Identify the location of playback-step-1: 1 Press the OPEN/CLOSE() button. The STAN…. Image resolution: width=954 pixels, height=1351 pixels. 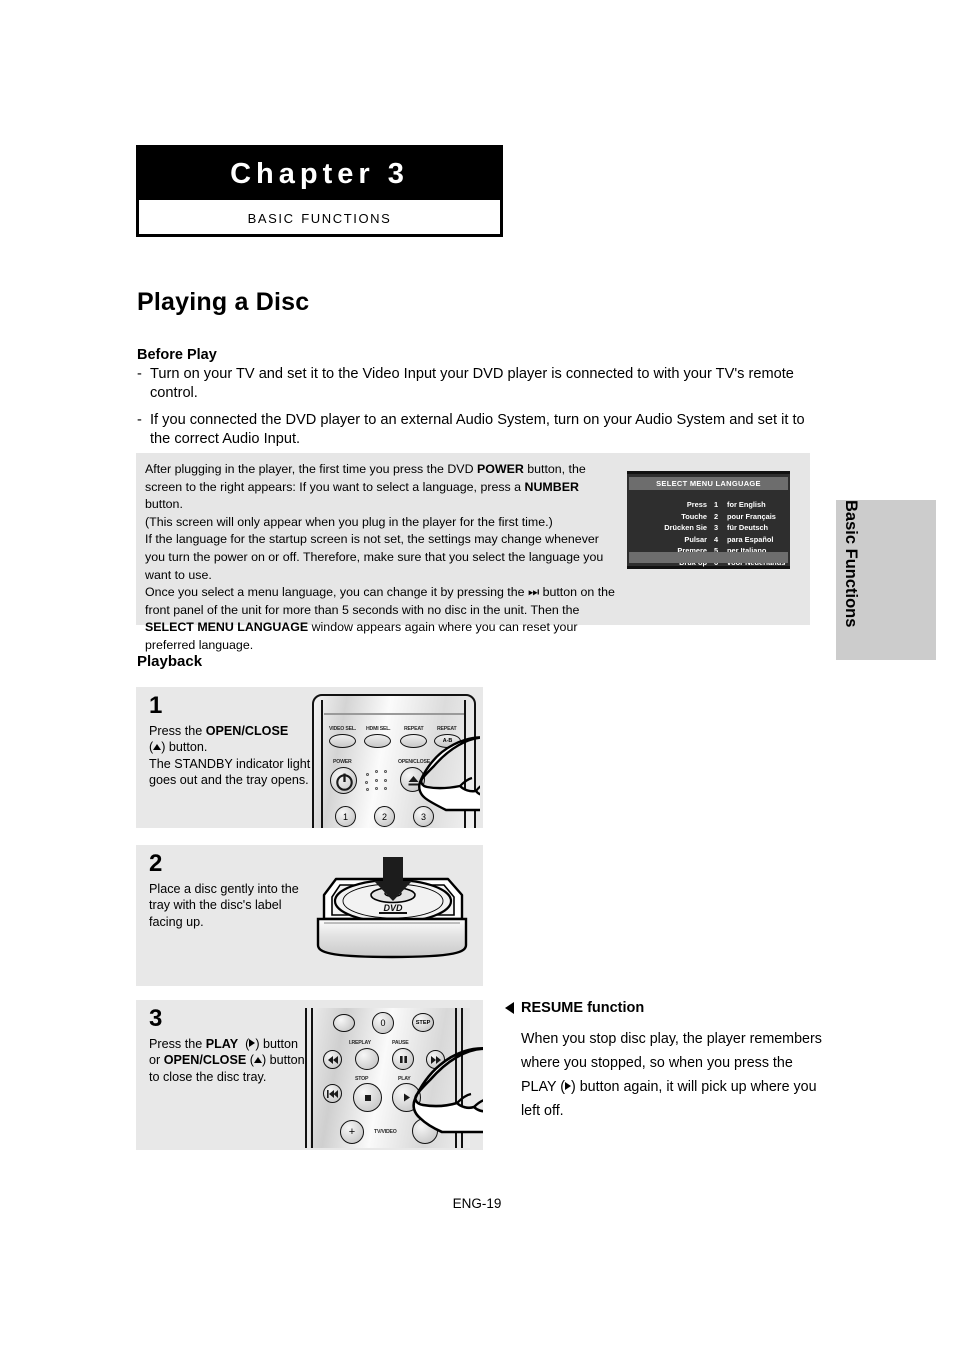
(309, 757).